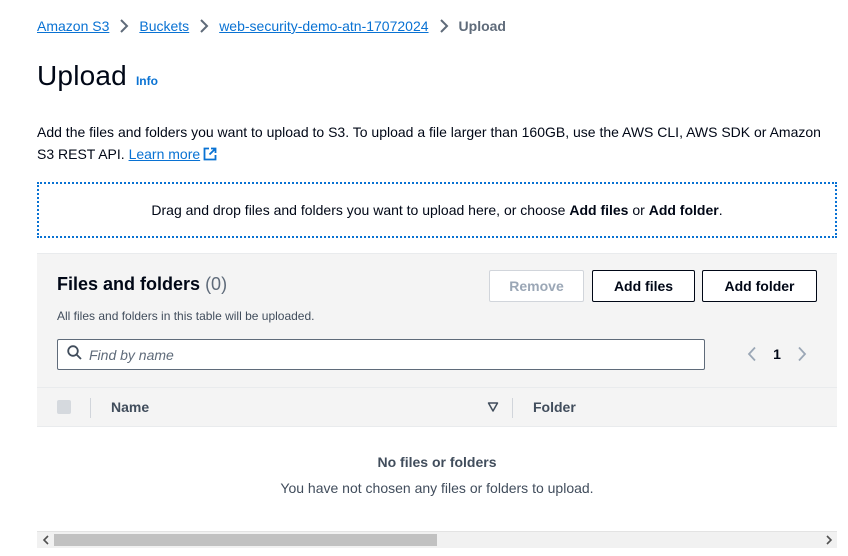  I want to click on pagination: 1, so click(777, 354).